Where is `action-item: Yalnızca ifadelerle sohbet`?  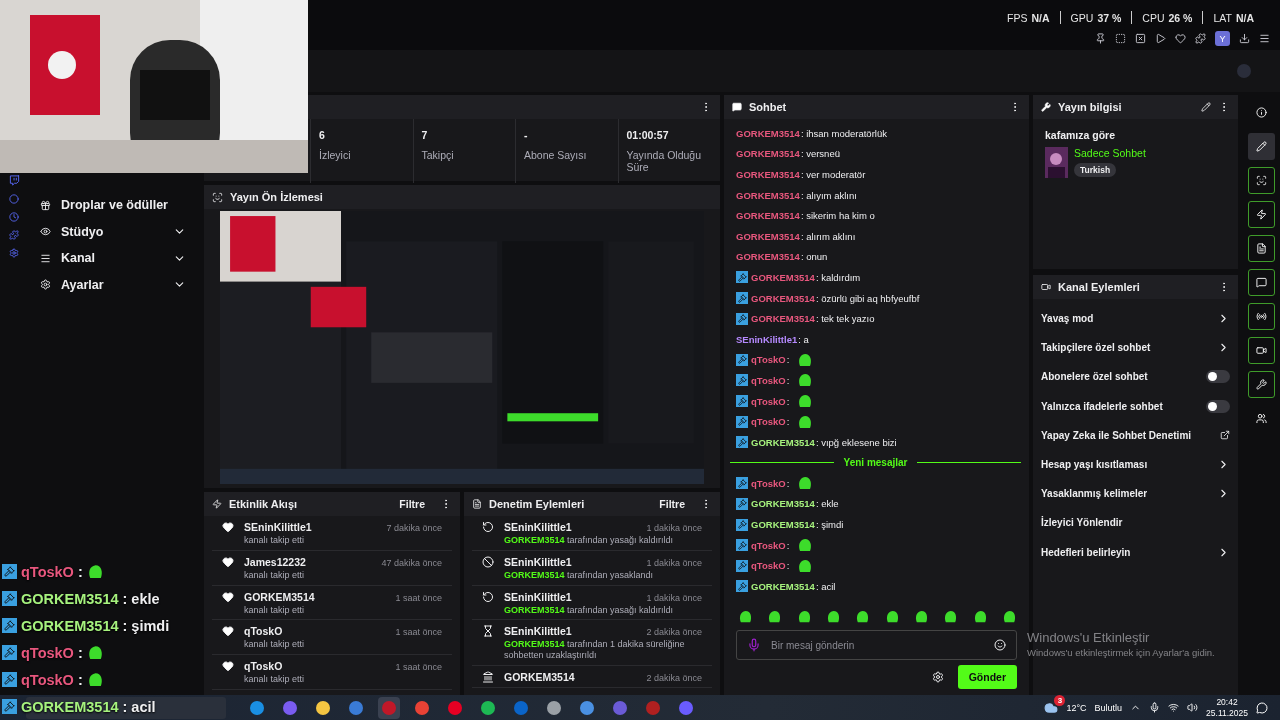 action-item: Yalnızca ifadelerle sohbet is located at coordinates (1135, 406).